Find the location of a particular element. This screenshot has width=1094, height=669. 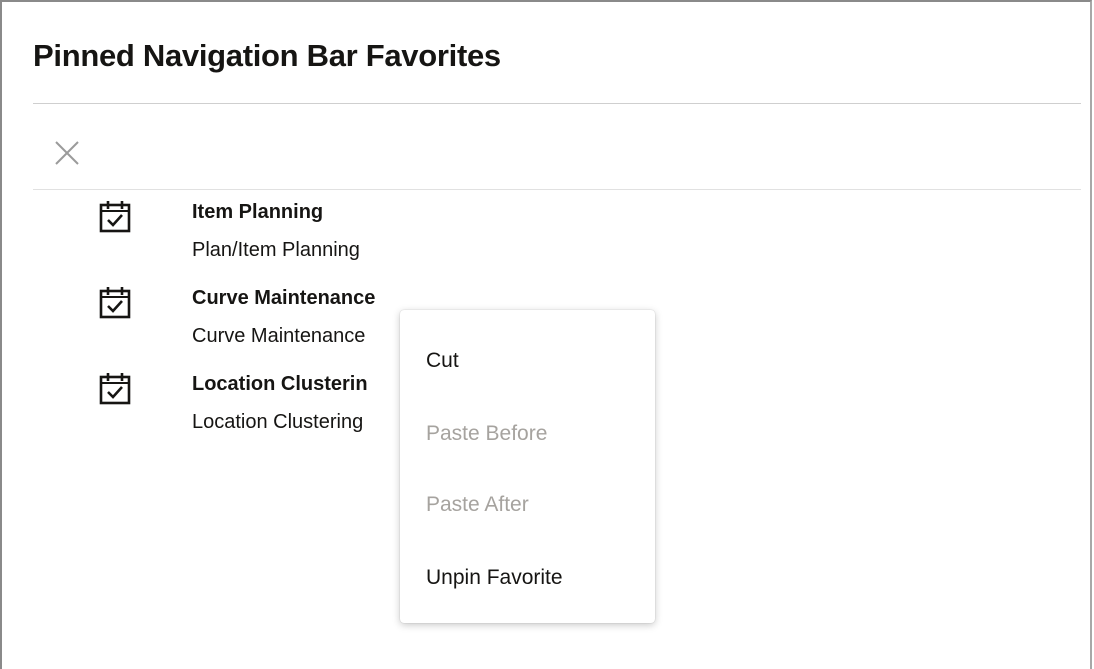

close-button is located at coordinates (67, 153).